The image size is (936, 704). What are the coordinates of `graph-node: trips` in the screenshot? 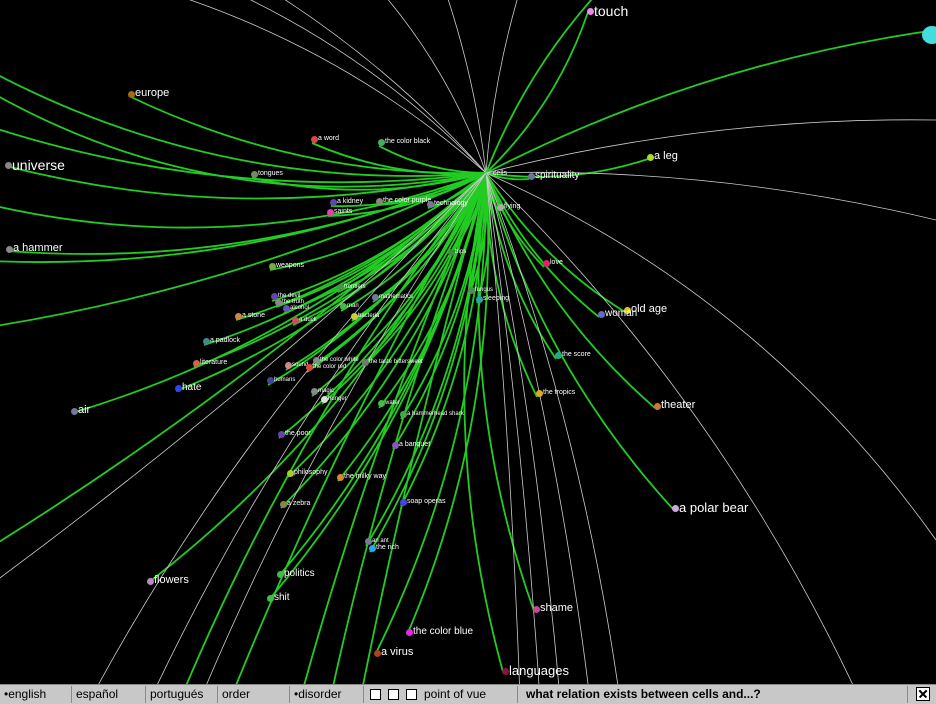 It's located at (457, 252).